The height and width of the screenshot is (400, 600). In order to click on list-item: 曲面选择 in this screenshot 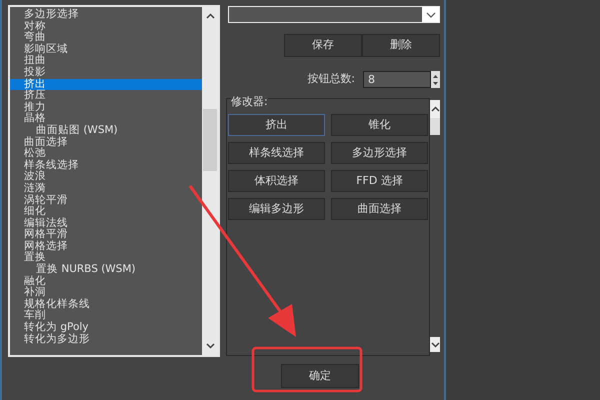, I will do `click(106, 142)`.